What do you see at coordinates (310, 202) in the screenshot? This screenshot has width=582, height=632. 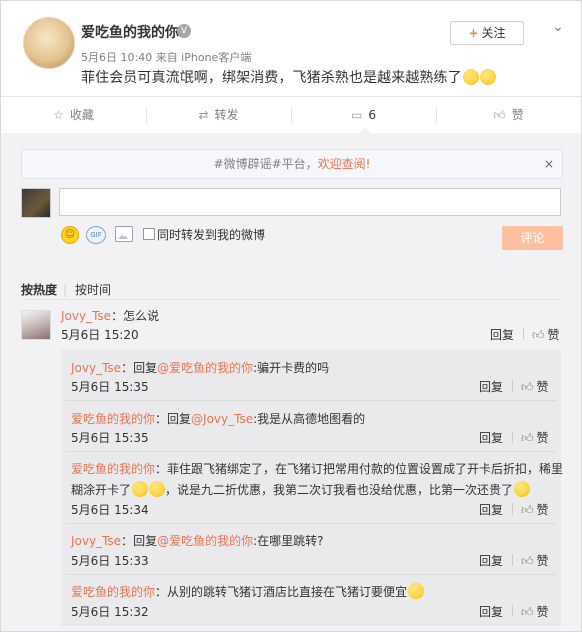 I see `comment-input` at bounding box center [310, 202].